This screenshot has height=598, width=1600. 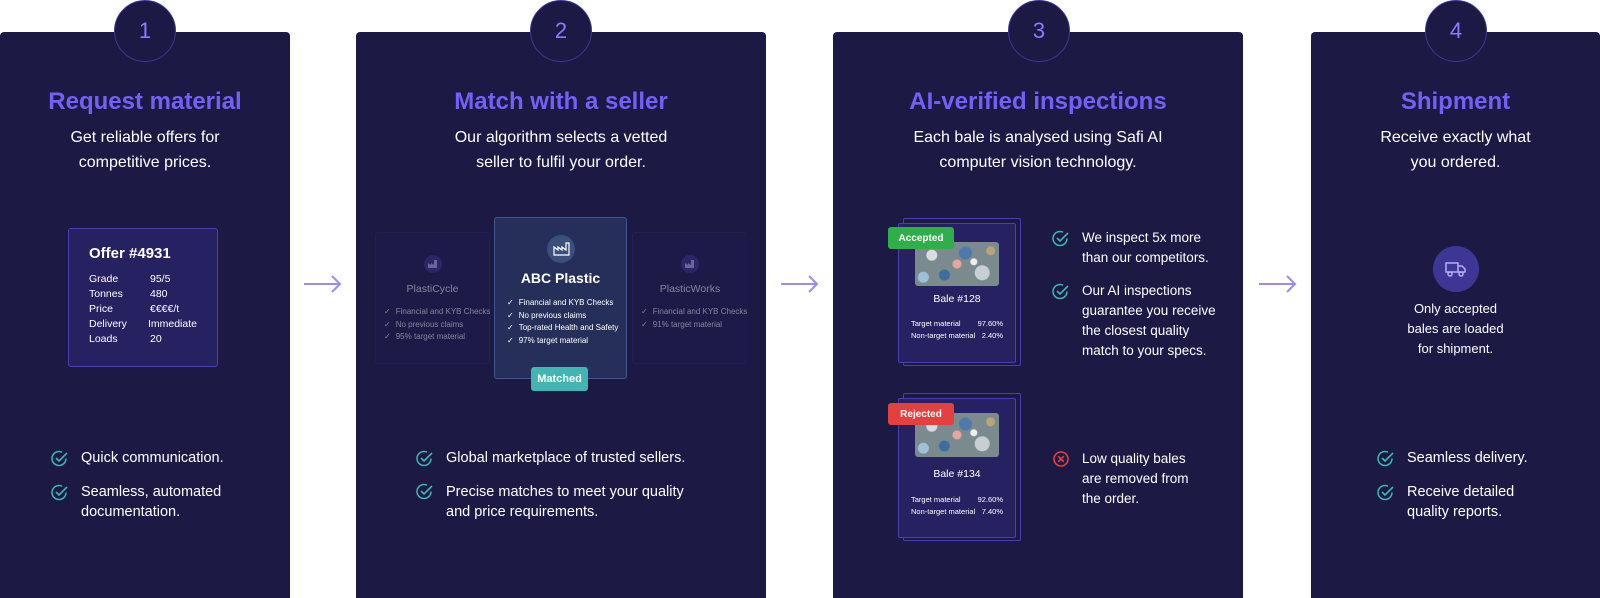 I want to click on step-2-title: Match with a seller, so click(x=561, y=101).